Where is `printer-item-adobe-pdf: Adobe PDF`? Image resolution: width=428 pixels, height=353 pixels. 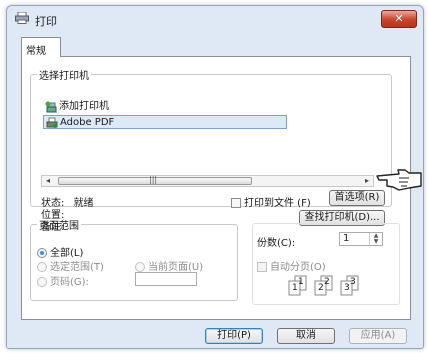 printer-item-adobe-pdf: Adobe PDF is located at coordinates (165, 122).